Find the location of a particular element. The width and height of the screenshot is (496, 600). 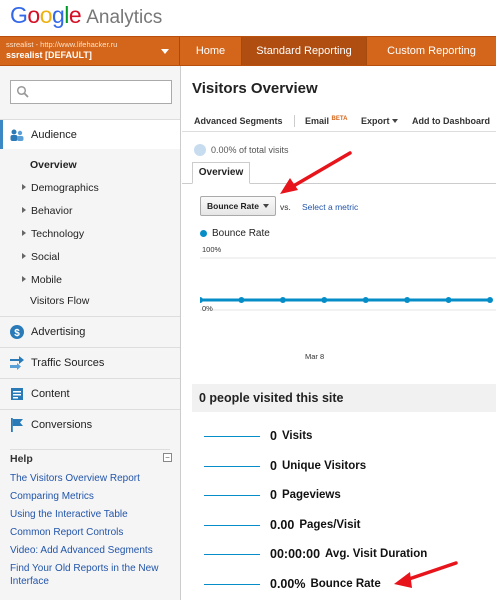

stat-label: Bounce Rate is located at coordinates (345, 584).